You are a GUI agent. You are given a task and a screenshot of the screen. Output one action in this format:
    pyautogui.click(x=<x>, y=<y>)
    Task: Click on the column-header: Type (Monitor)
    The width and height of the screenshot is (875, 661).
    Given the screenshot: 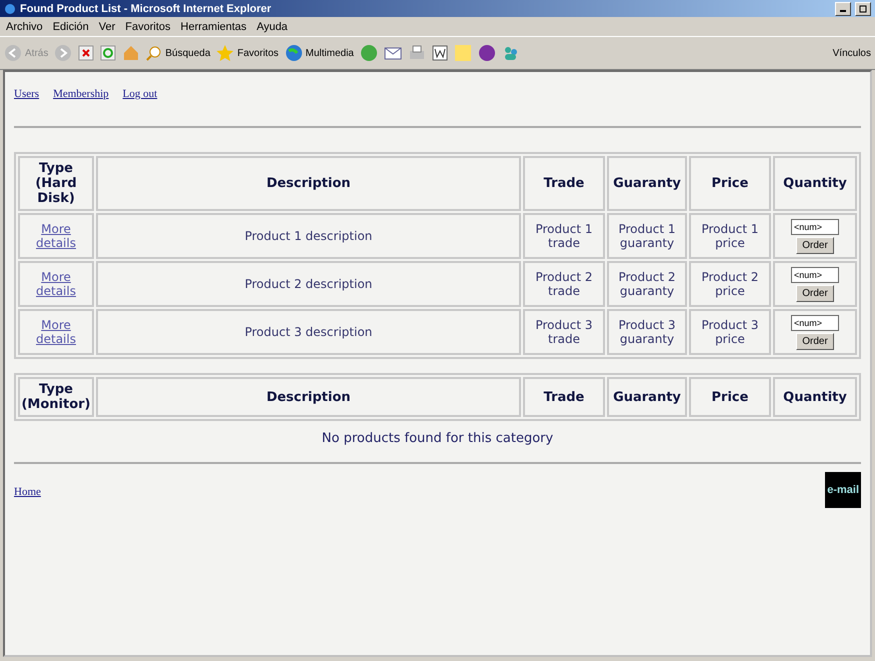 What is the action you would take?
    pyautogui.click(x=56, y=397)
    